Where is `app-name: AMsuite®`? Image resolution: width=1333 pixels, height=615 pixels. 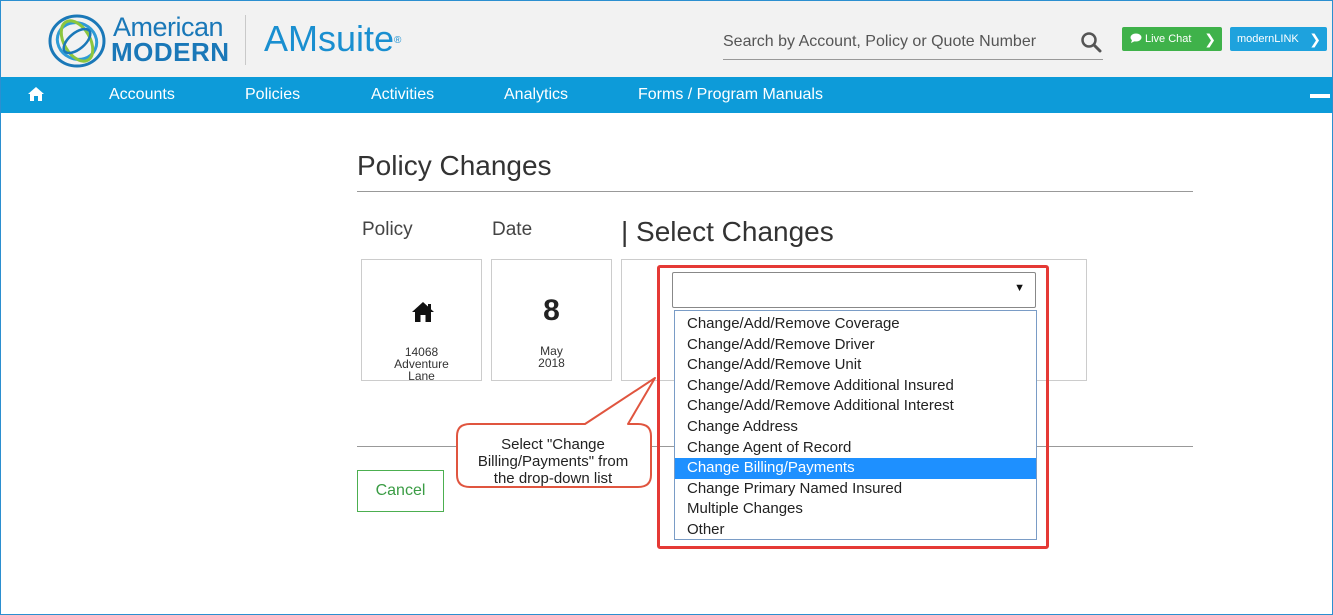 app-name: AMsuite® is located at coordinates (332, 39).